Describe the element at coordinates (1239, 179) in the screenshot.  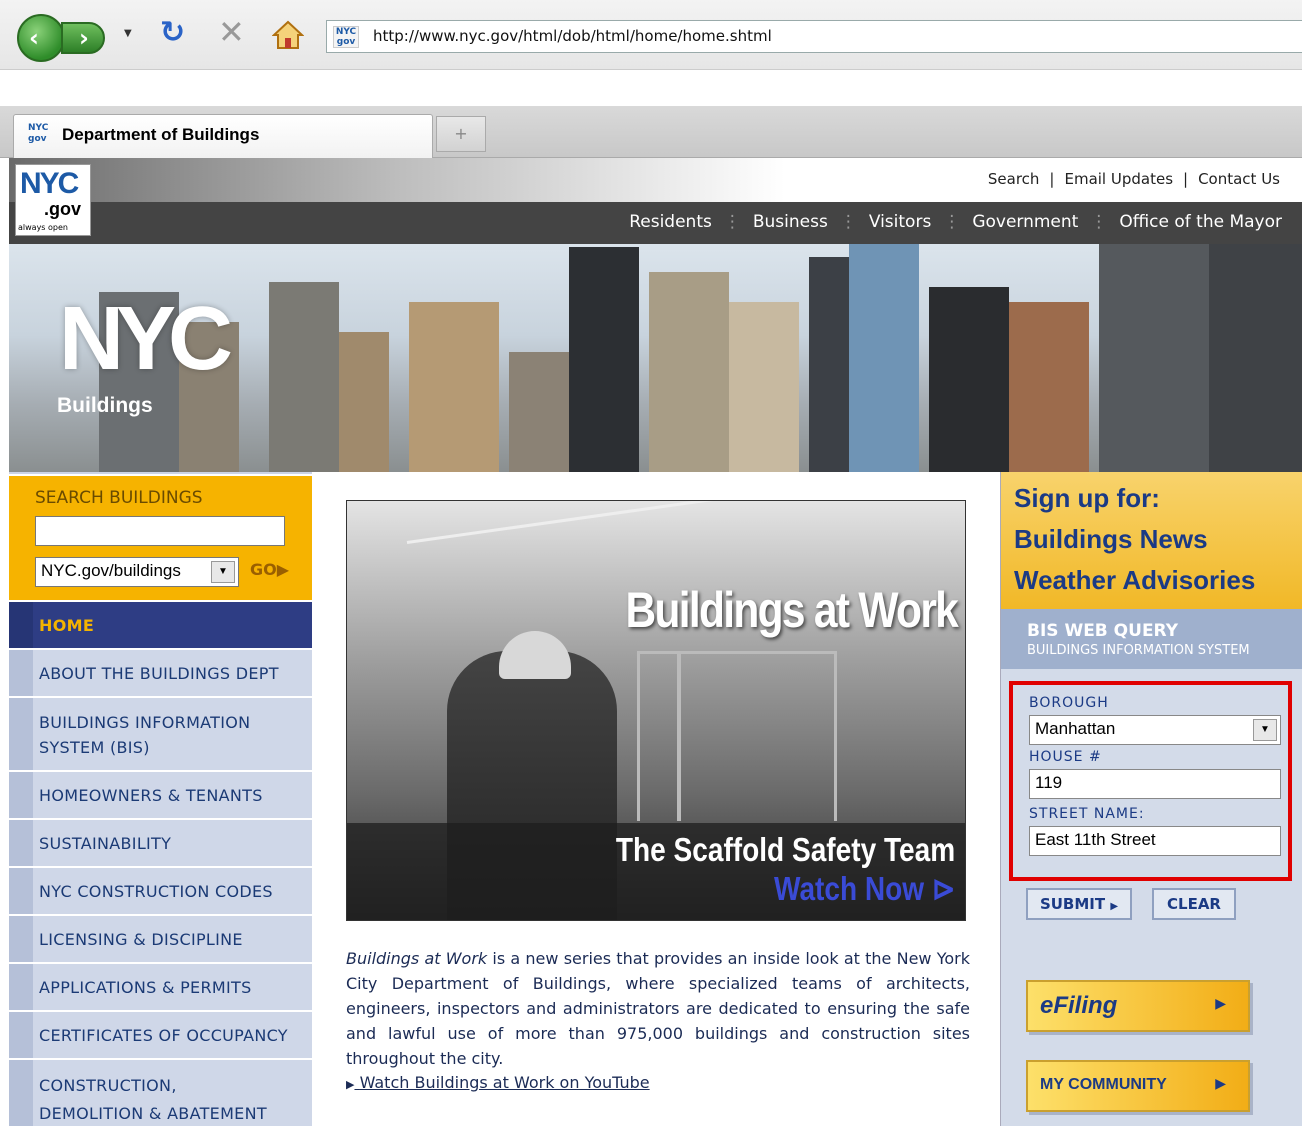
I see `contact-us-link: Contact Us` at that location.